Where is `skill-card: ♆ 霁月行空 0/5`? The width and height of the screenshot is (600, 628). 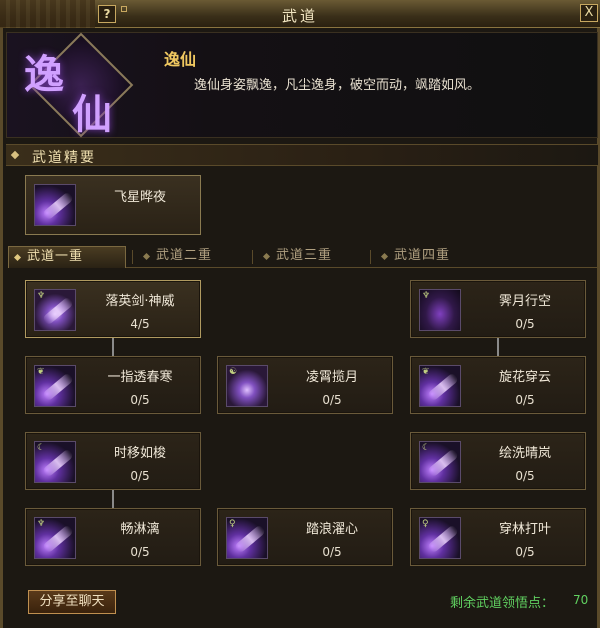
skill-card: ♆ 霁月行空 0/5 is located at coordinates (498, 309).